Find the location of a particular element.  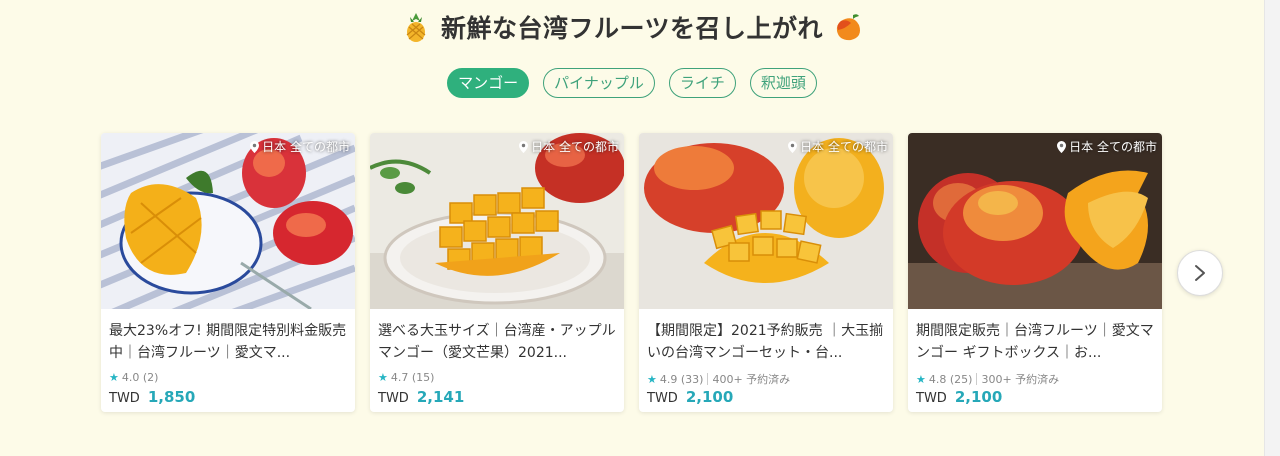

booked-count: 400+ 予約済み is located at coordinates (751, 379).